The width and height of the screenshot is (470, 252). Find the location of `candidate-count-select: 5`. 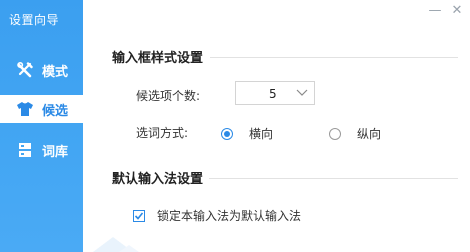

candidate-count-select: 5 is located at coordinates (275, 93).